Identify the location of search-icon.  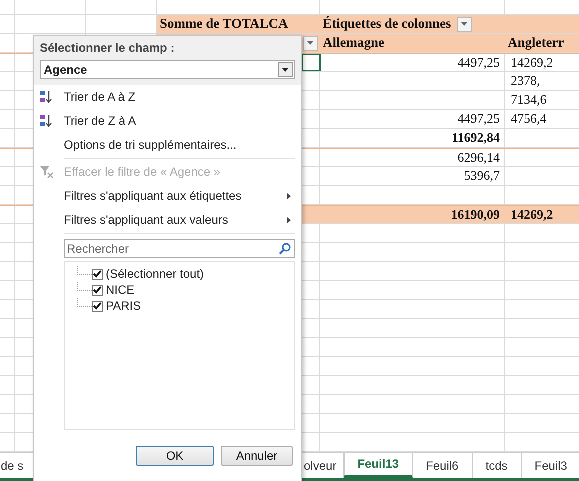
(285, 249).